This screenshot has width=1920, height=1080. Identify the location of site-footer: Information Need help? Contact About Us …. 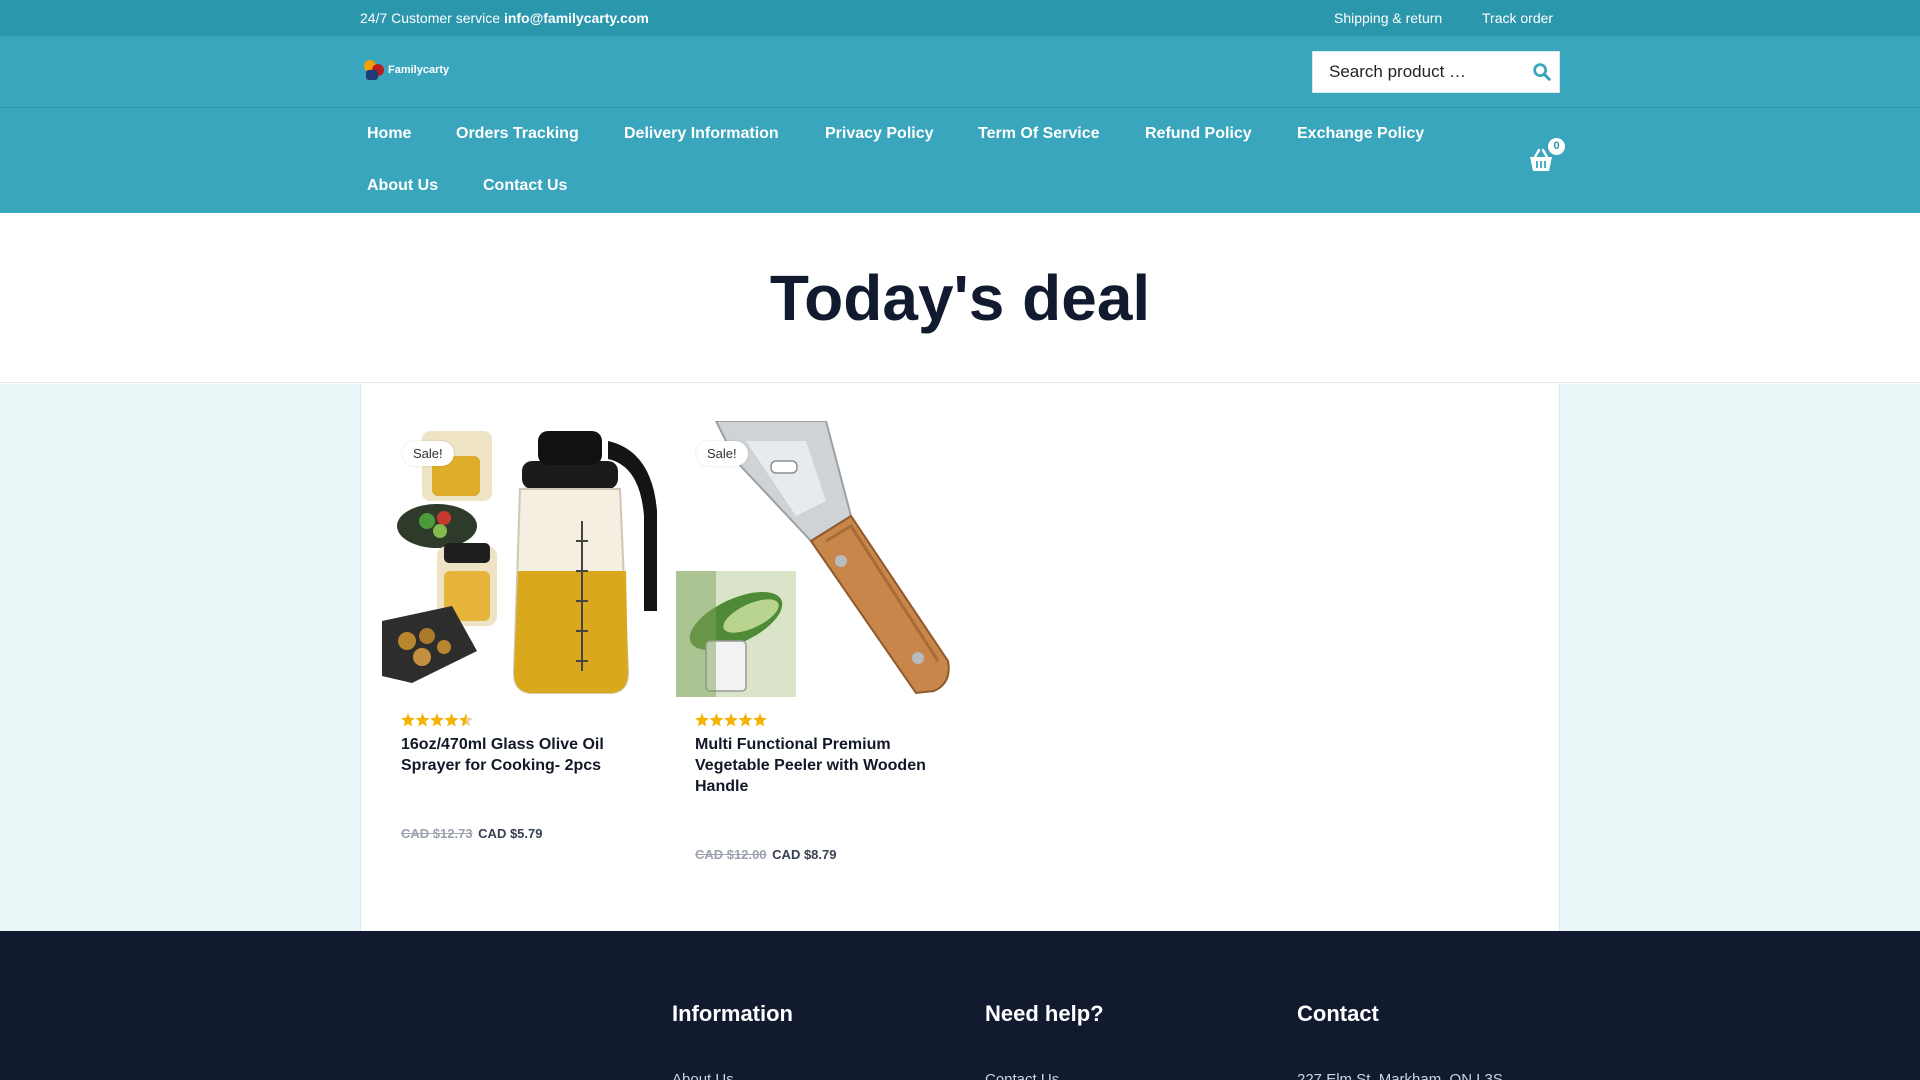
(960, 1005).